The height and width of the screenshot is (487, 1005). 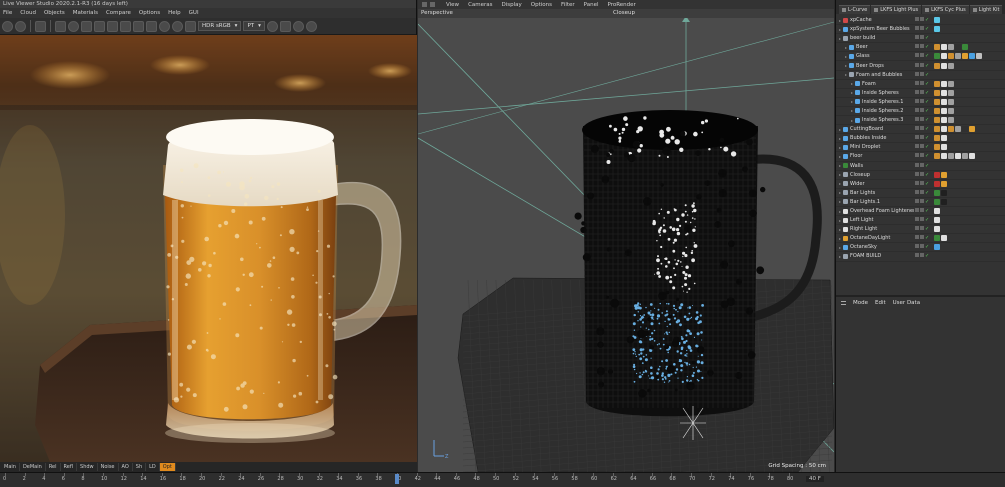 What do you see at coordinates (920, 239) in the screenshot?
I see `object-row: ▸ OctaneDayLight ✓` at bounding box center [920, 239].